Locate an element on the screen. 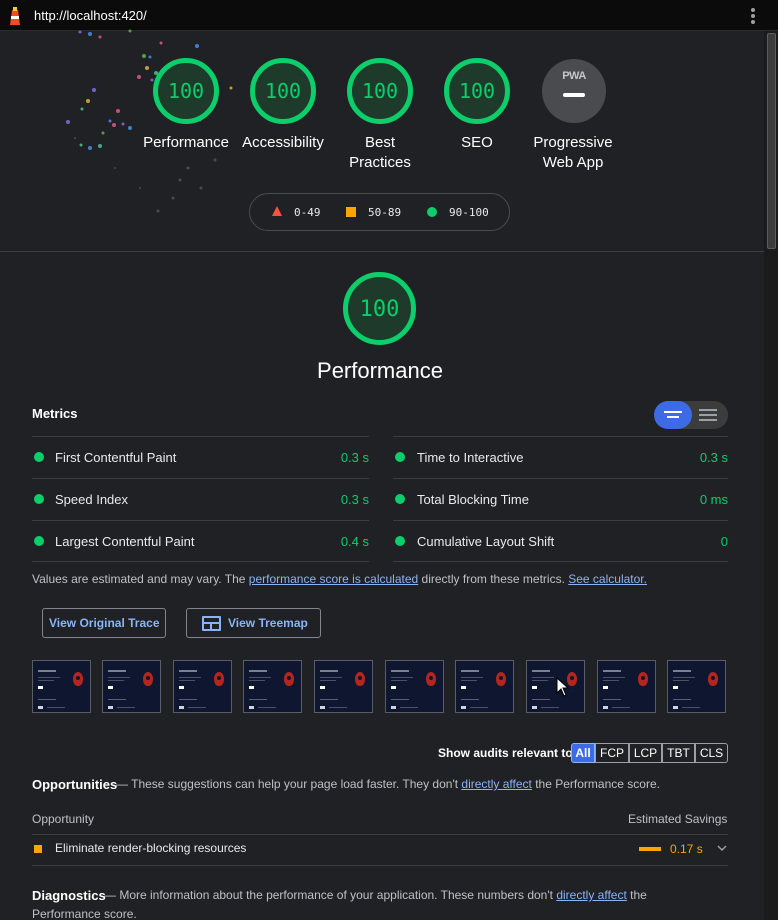 The width and height of the screenshot is (778, 920). pass-circle-icon is located at coordinates (432, 212).